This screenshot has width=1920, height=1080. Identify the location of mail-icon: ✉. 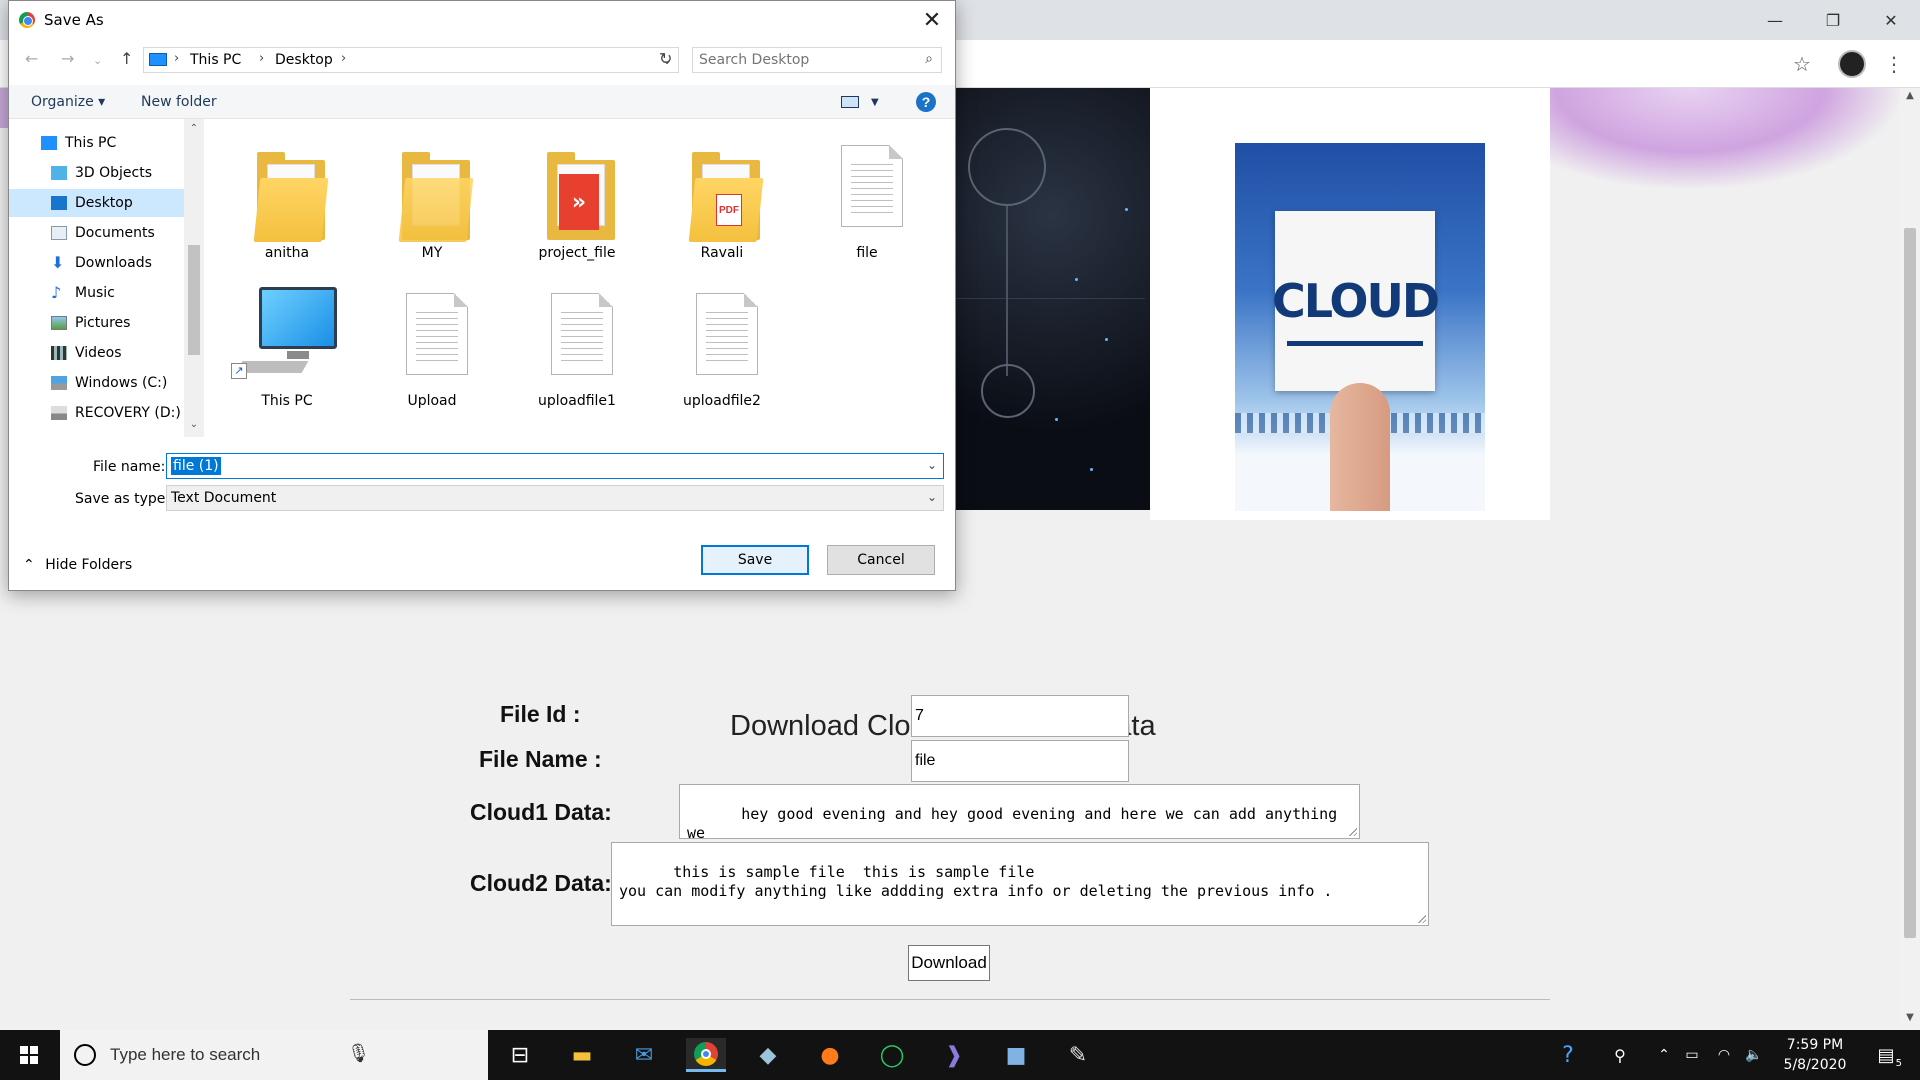
(644, 1055).